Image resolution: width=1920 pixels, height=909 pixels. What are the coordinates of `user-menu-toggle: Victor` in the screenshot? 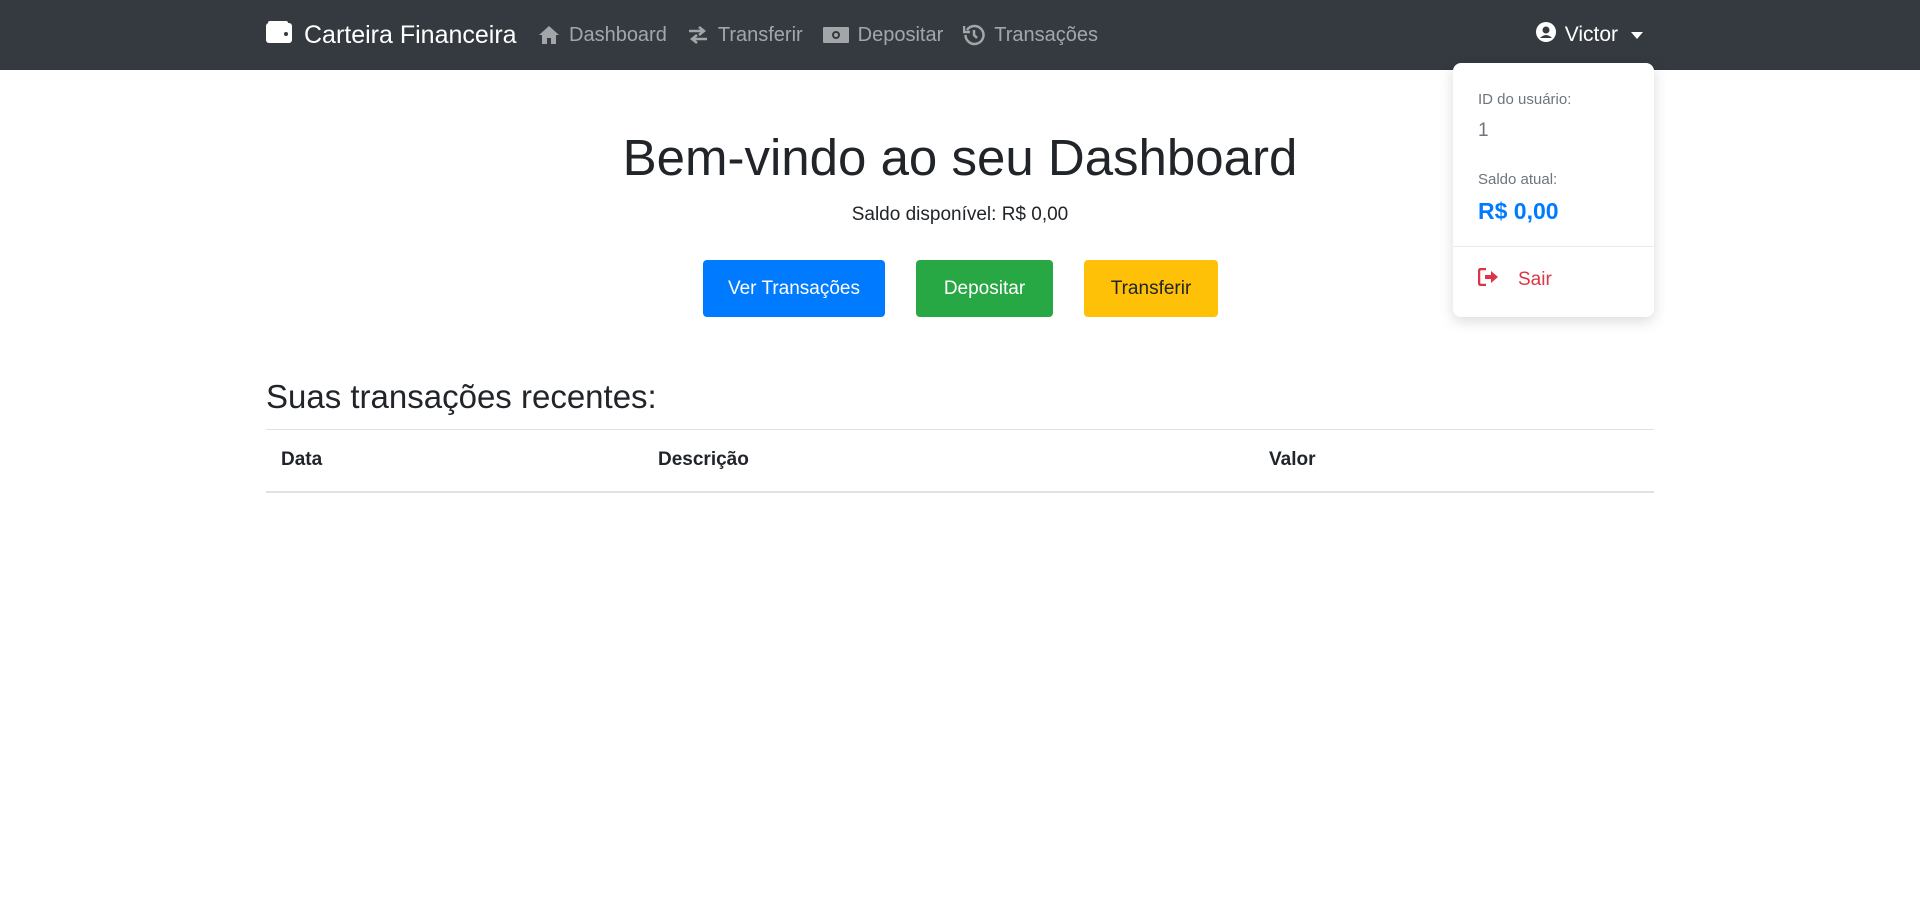 It's located at (1589, 35).